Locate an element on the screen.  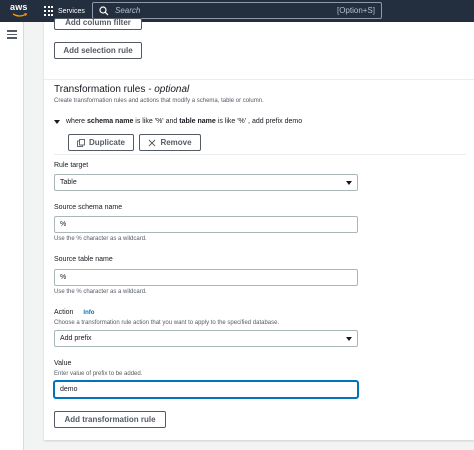
services-label: Services is located at coordinates (71, 11).